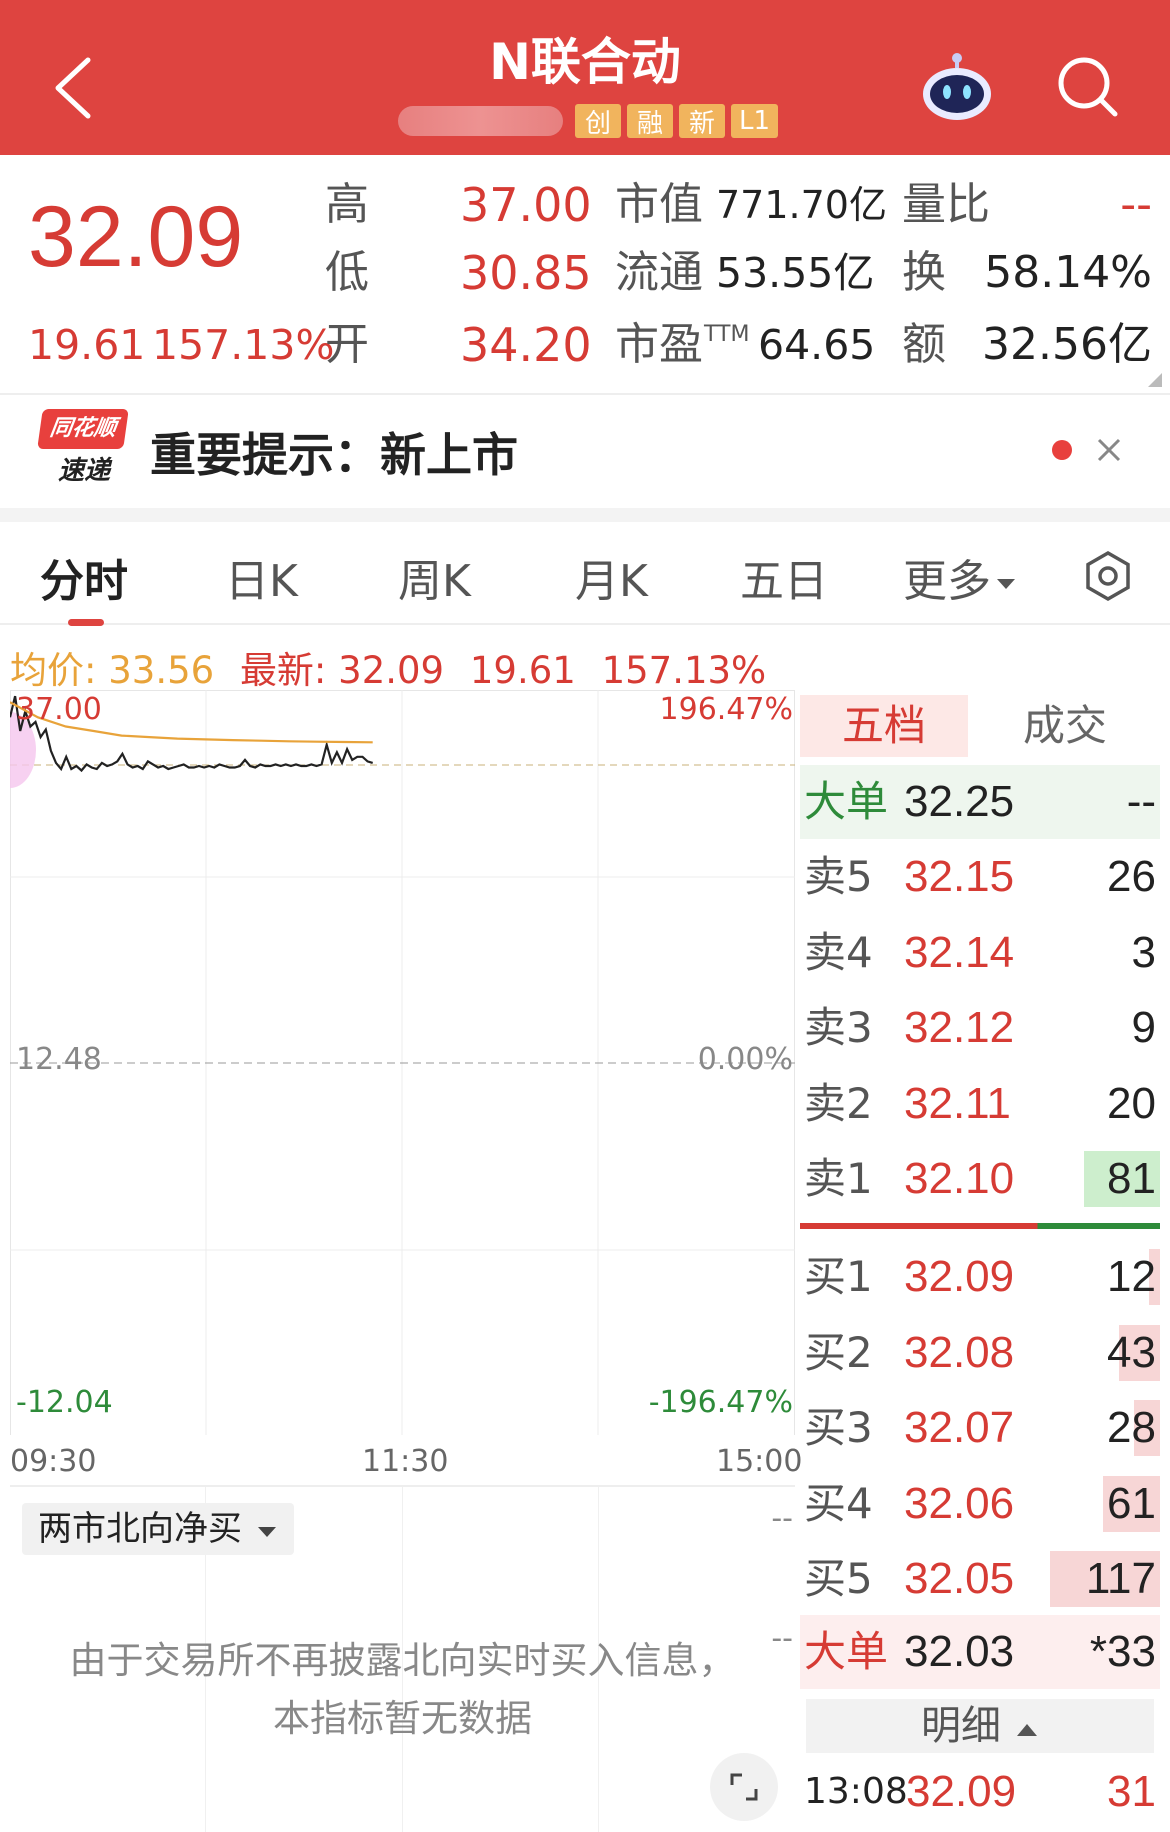 The height and width of the screenshot is (1832, 1170). I want to click on notice-line-2: 本指标暂无数据, so click(402, 1718).